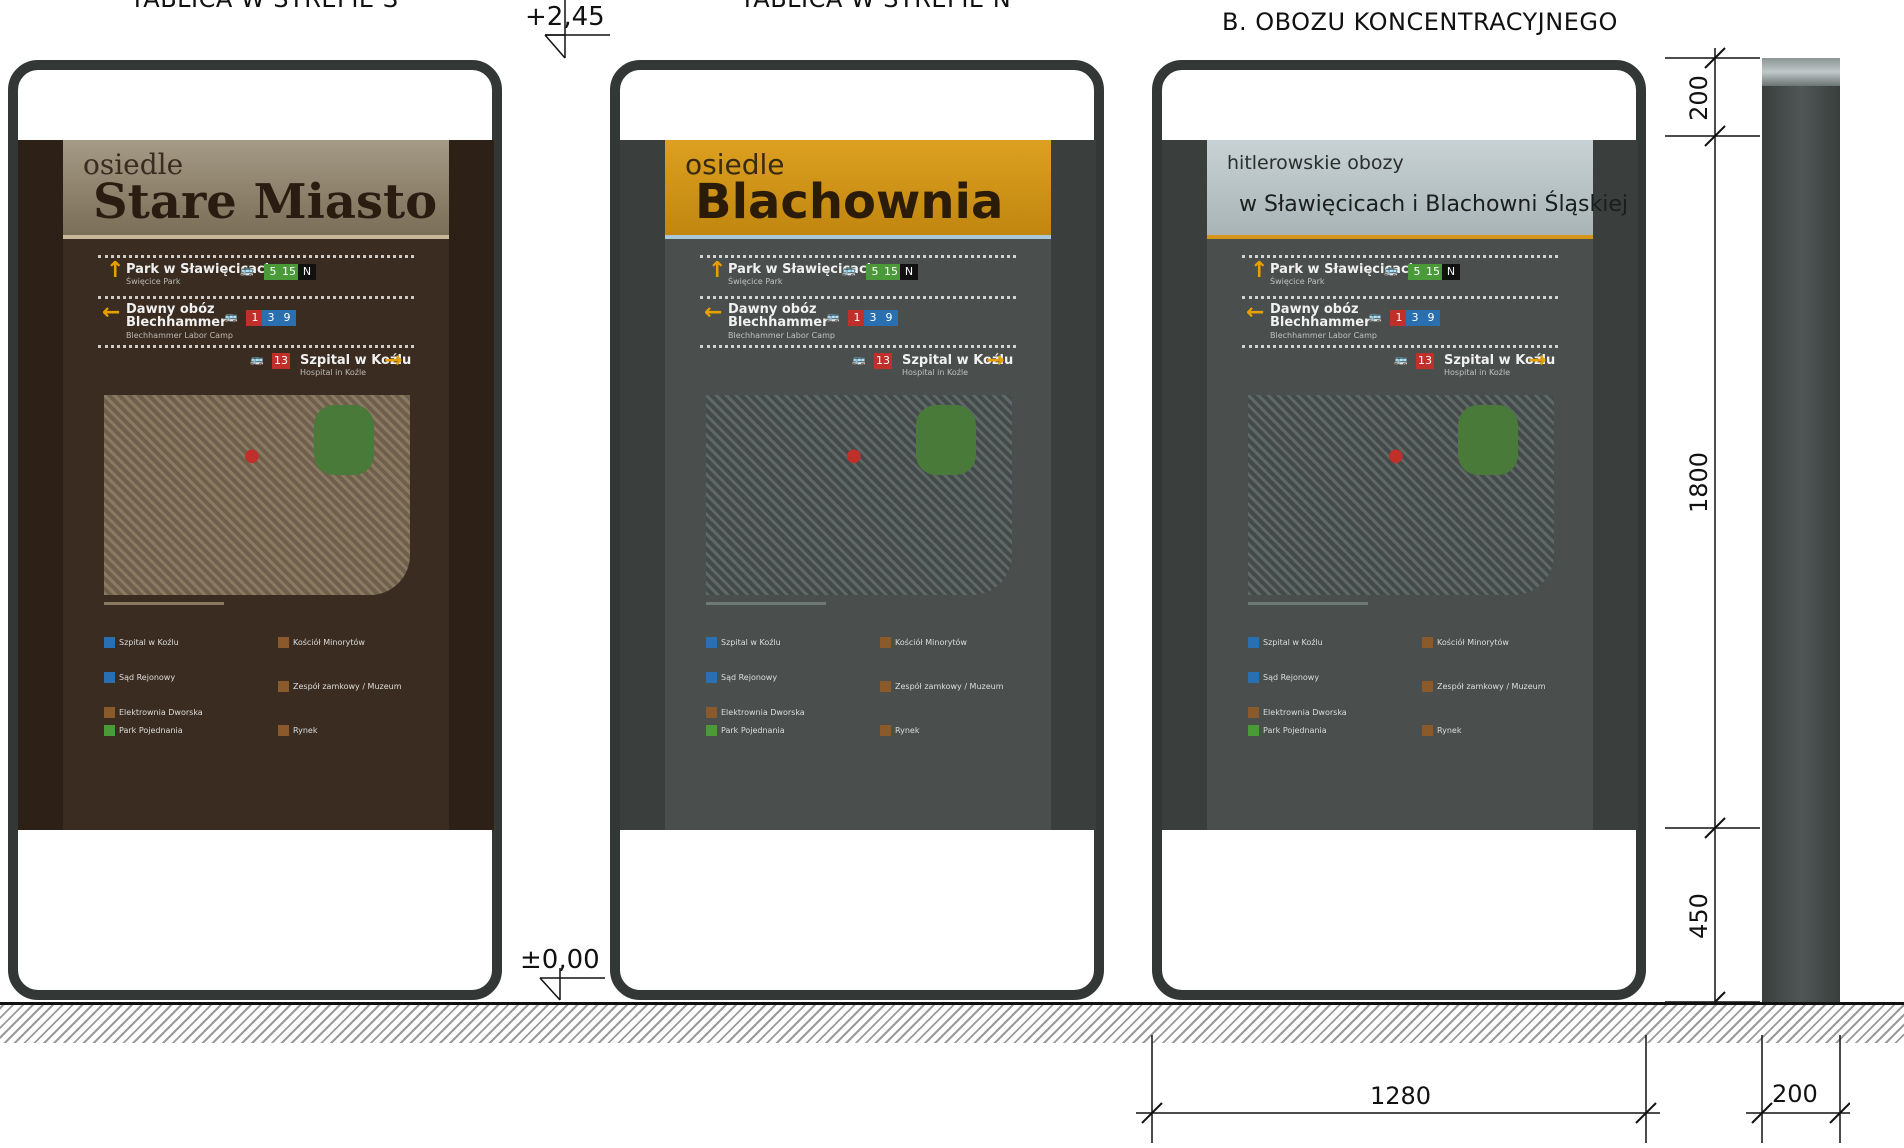 The width and height of the screenshot is (1904, 1148). Describe the element at coordinates (1712, 530) in the screenshot. I see `vertical-dimension-lines` at that location.